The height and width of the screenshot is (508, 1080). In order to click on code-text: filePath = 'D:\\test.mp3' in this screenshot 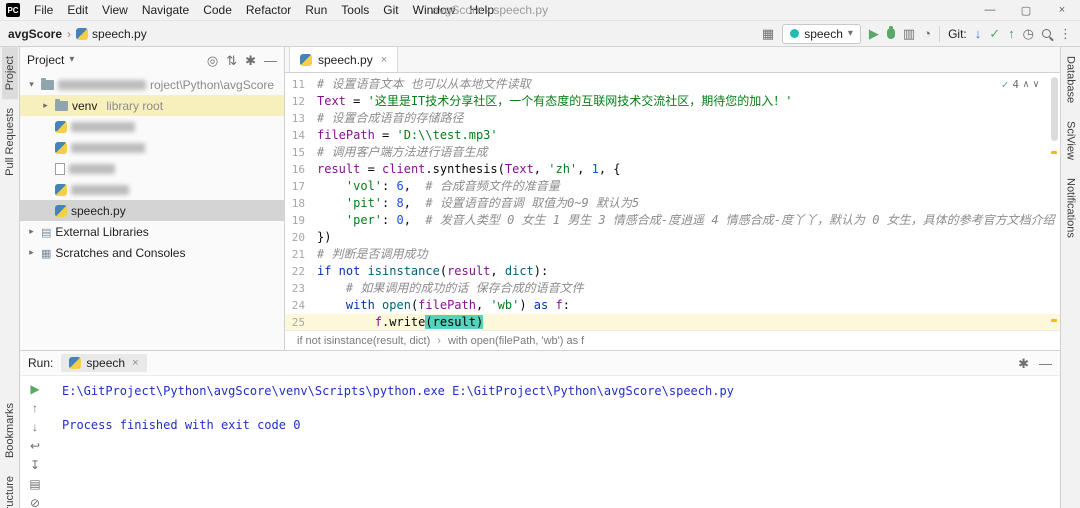, I will do `click(688, 135)`.